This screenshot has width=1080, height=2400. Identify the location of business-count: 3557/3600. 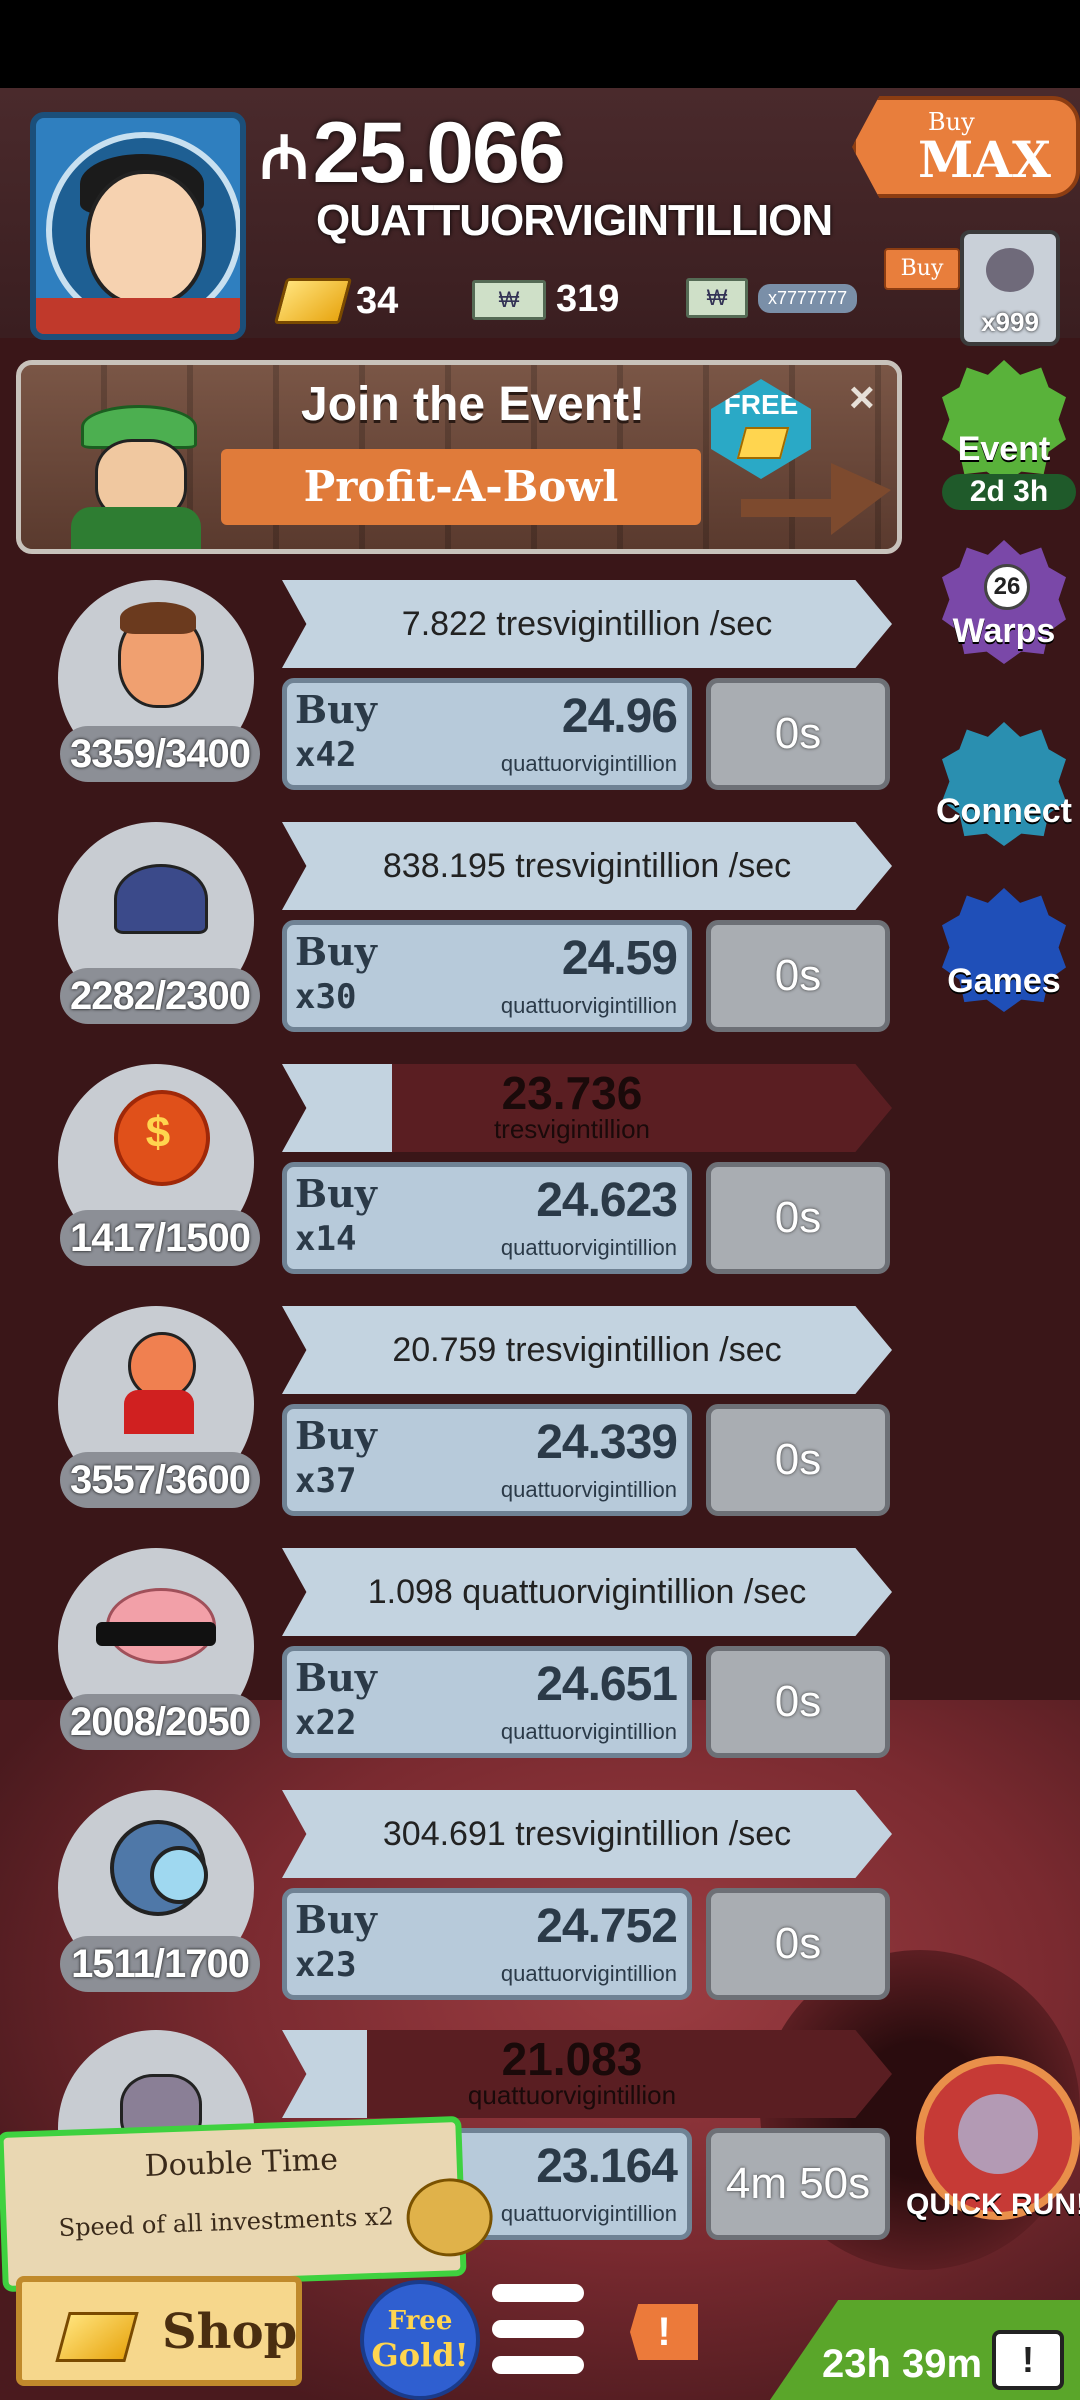
(160, 1480).